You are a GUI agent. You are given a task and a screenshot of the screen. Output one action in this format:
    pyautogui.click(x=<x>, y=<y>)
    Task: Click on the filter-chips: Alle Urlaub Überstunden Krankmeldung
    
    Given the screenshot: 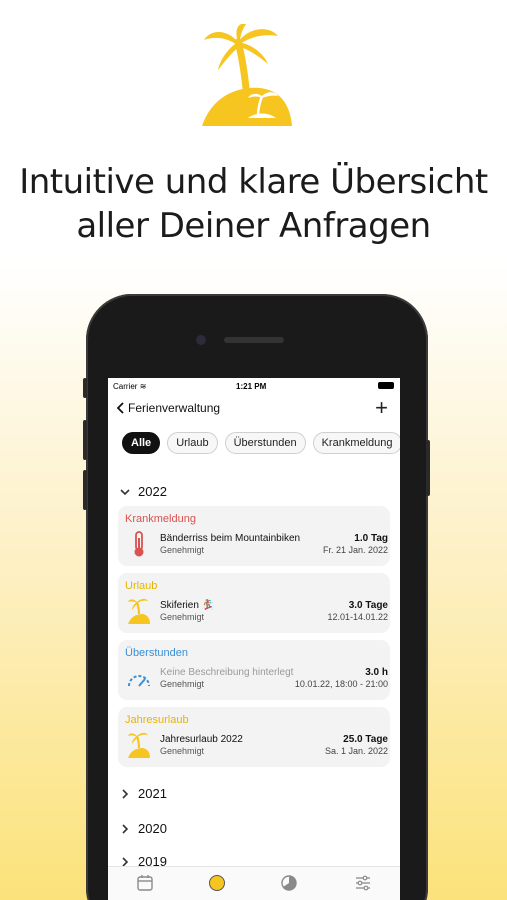 What is the action you would take?
    pyautogui.click(x=261, y=444)
    